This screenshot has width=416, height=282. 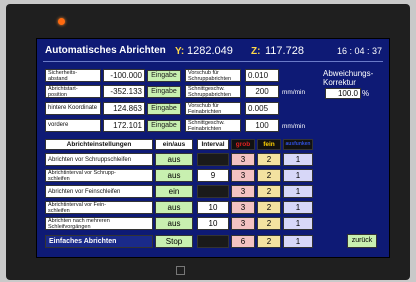 What do you see at coordinates (99, 241) in the screenshot?
I see `einfaches-abrichten-label: Einfaches Abrichten` at bounding box center [99, 241].